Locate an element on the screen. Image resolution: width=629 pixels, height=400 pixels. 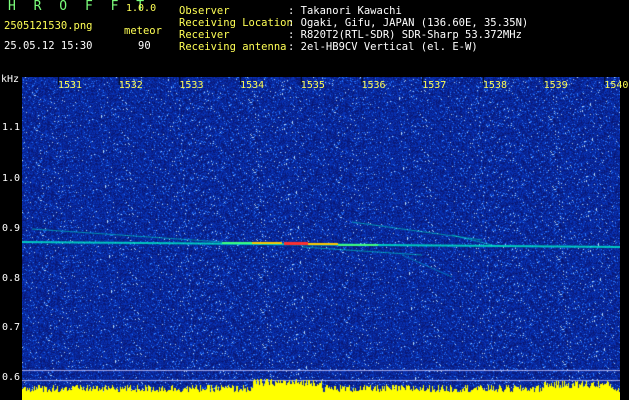
y-tick-label: 1.0 is located at coordinates (10, 178).